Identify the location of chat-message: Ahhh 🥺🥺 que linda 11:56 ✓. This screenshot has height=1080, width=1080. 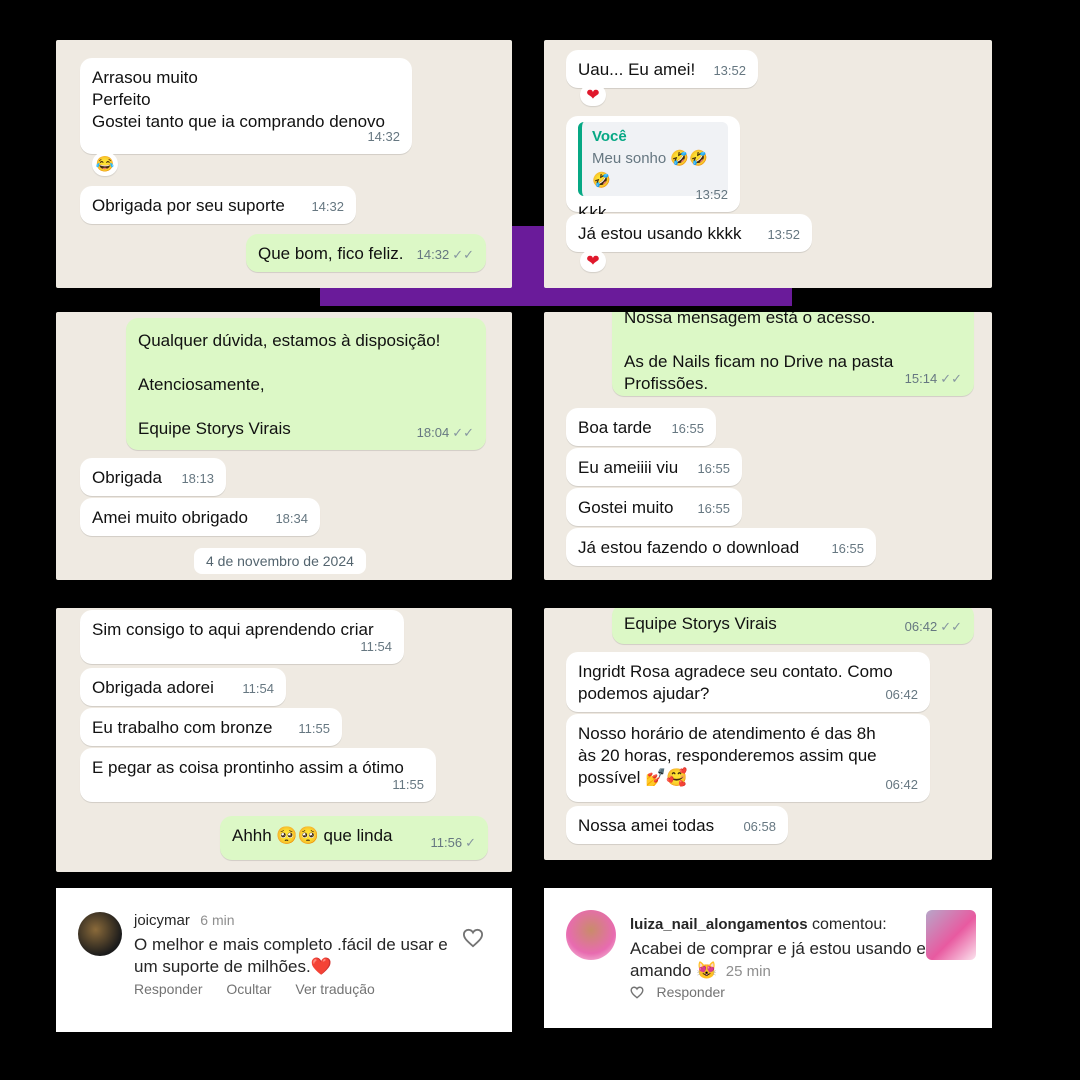
(354, 838).